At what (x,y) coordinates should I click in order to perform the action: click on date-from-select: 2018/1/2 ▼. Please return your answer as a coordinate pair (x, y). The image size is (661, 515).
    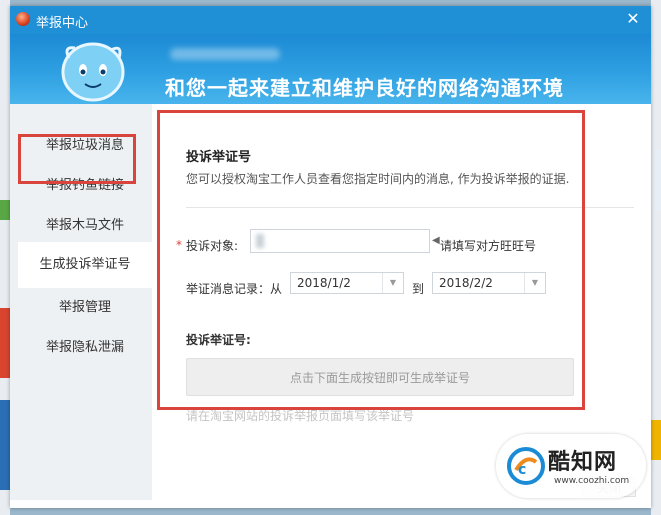
    Looking at the image, I should click on (347, 283).